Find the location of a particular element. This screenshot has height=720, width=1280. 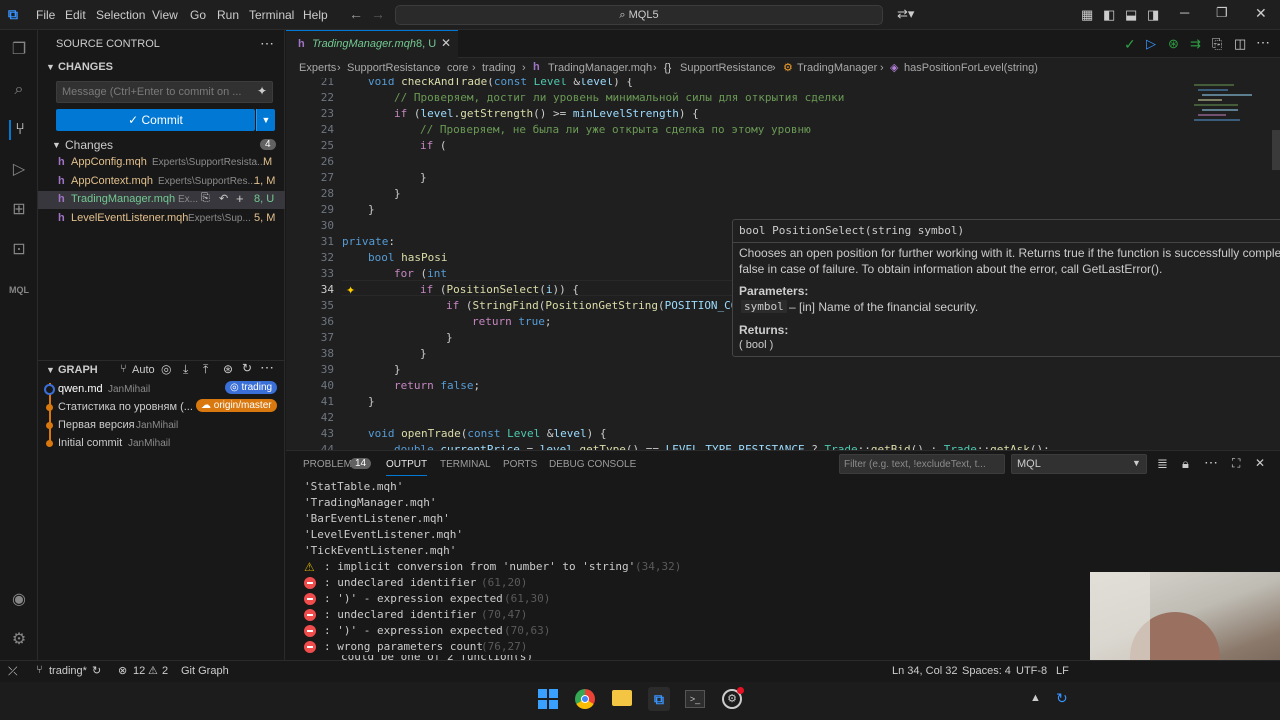

sync-icon: ↻ is located at coordinates (96, 670).